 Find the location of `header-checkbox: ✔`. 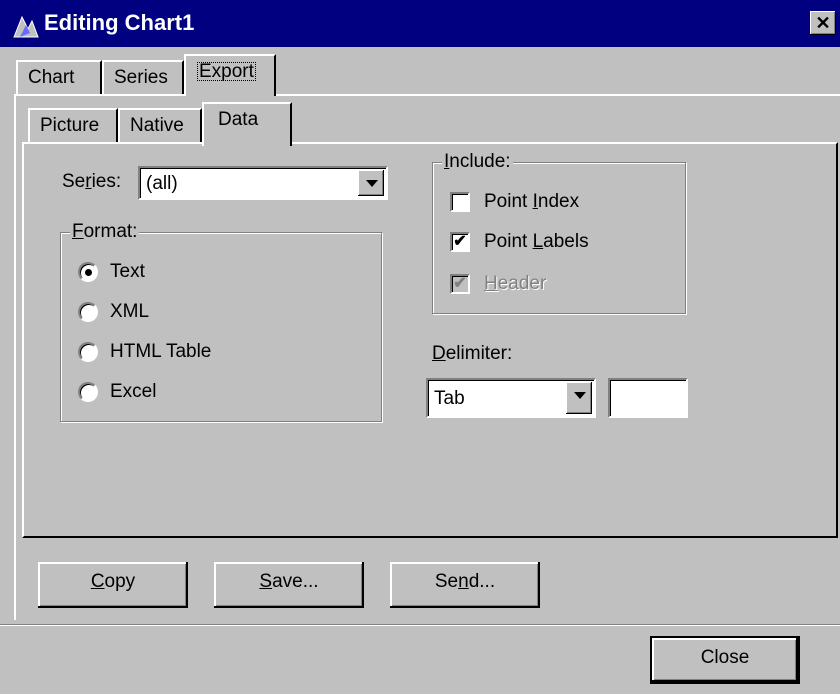

header-checkbox: ✔ is located at coordinates (460, 284).